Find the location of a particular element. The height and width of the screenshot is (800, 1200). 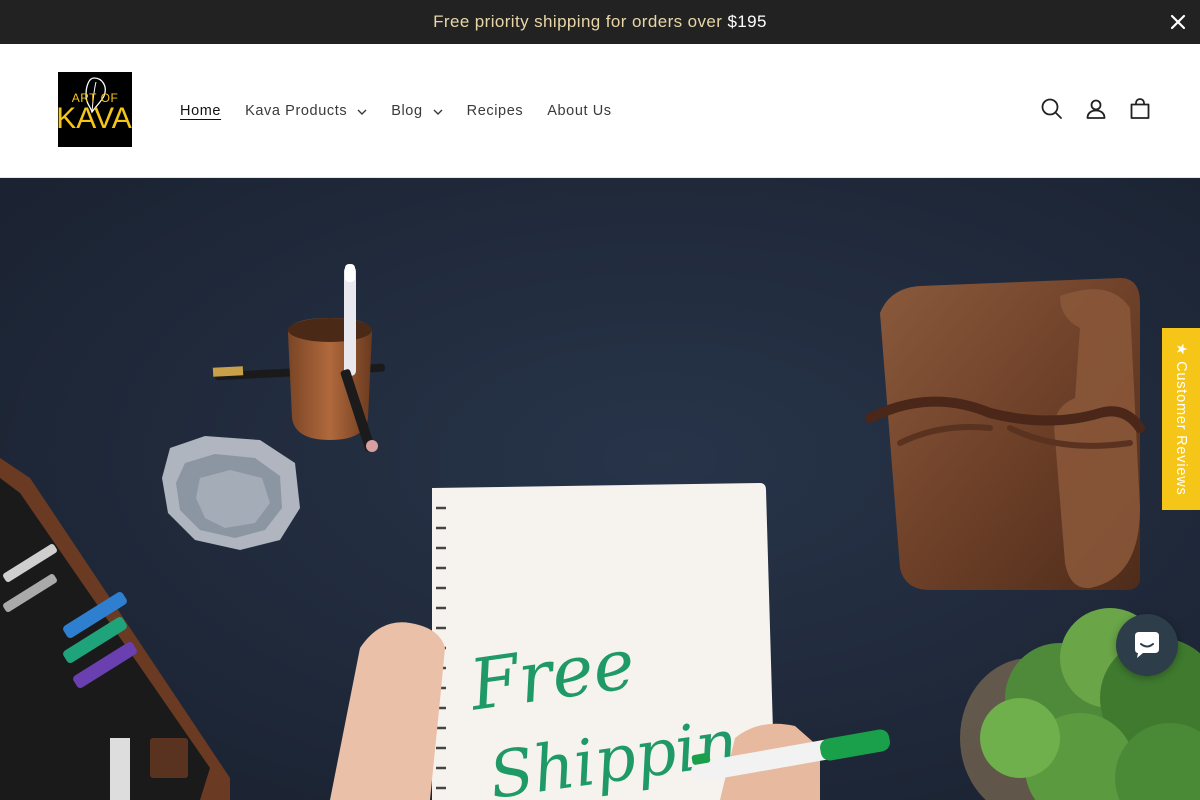

chat-button is located at coordinates (1147, 645).